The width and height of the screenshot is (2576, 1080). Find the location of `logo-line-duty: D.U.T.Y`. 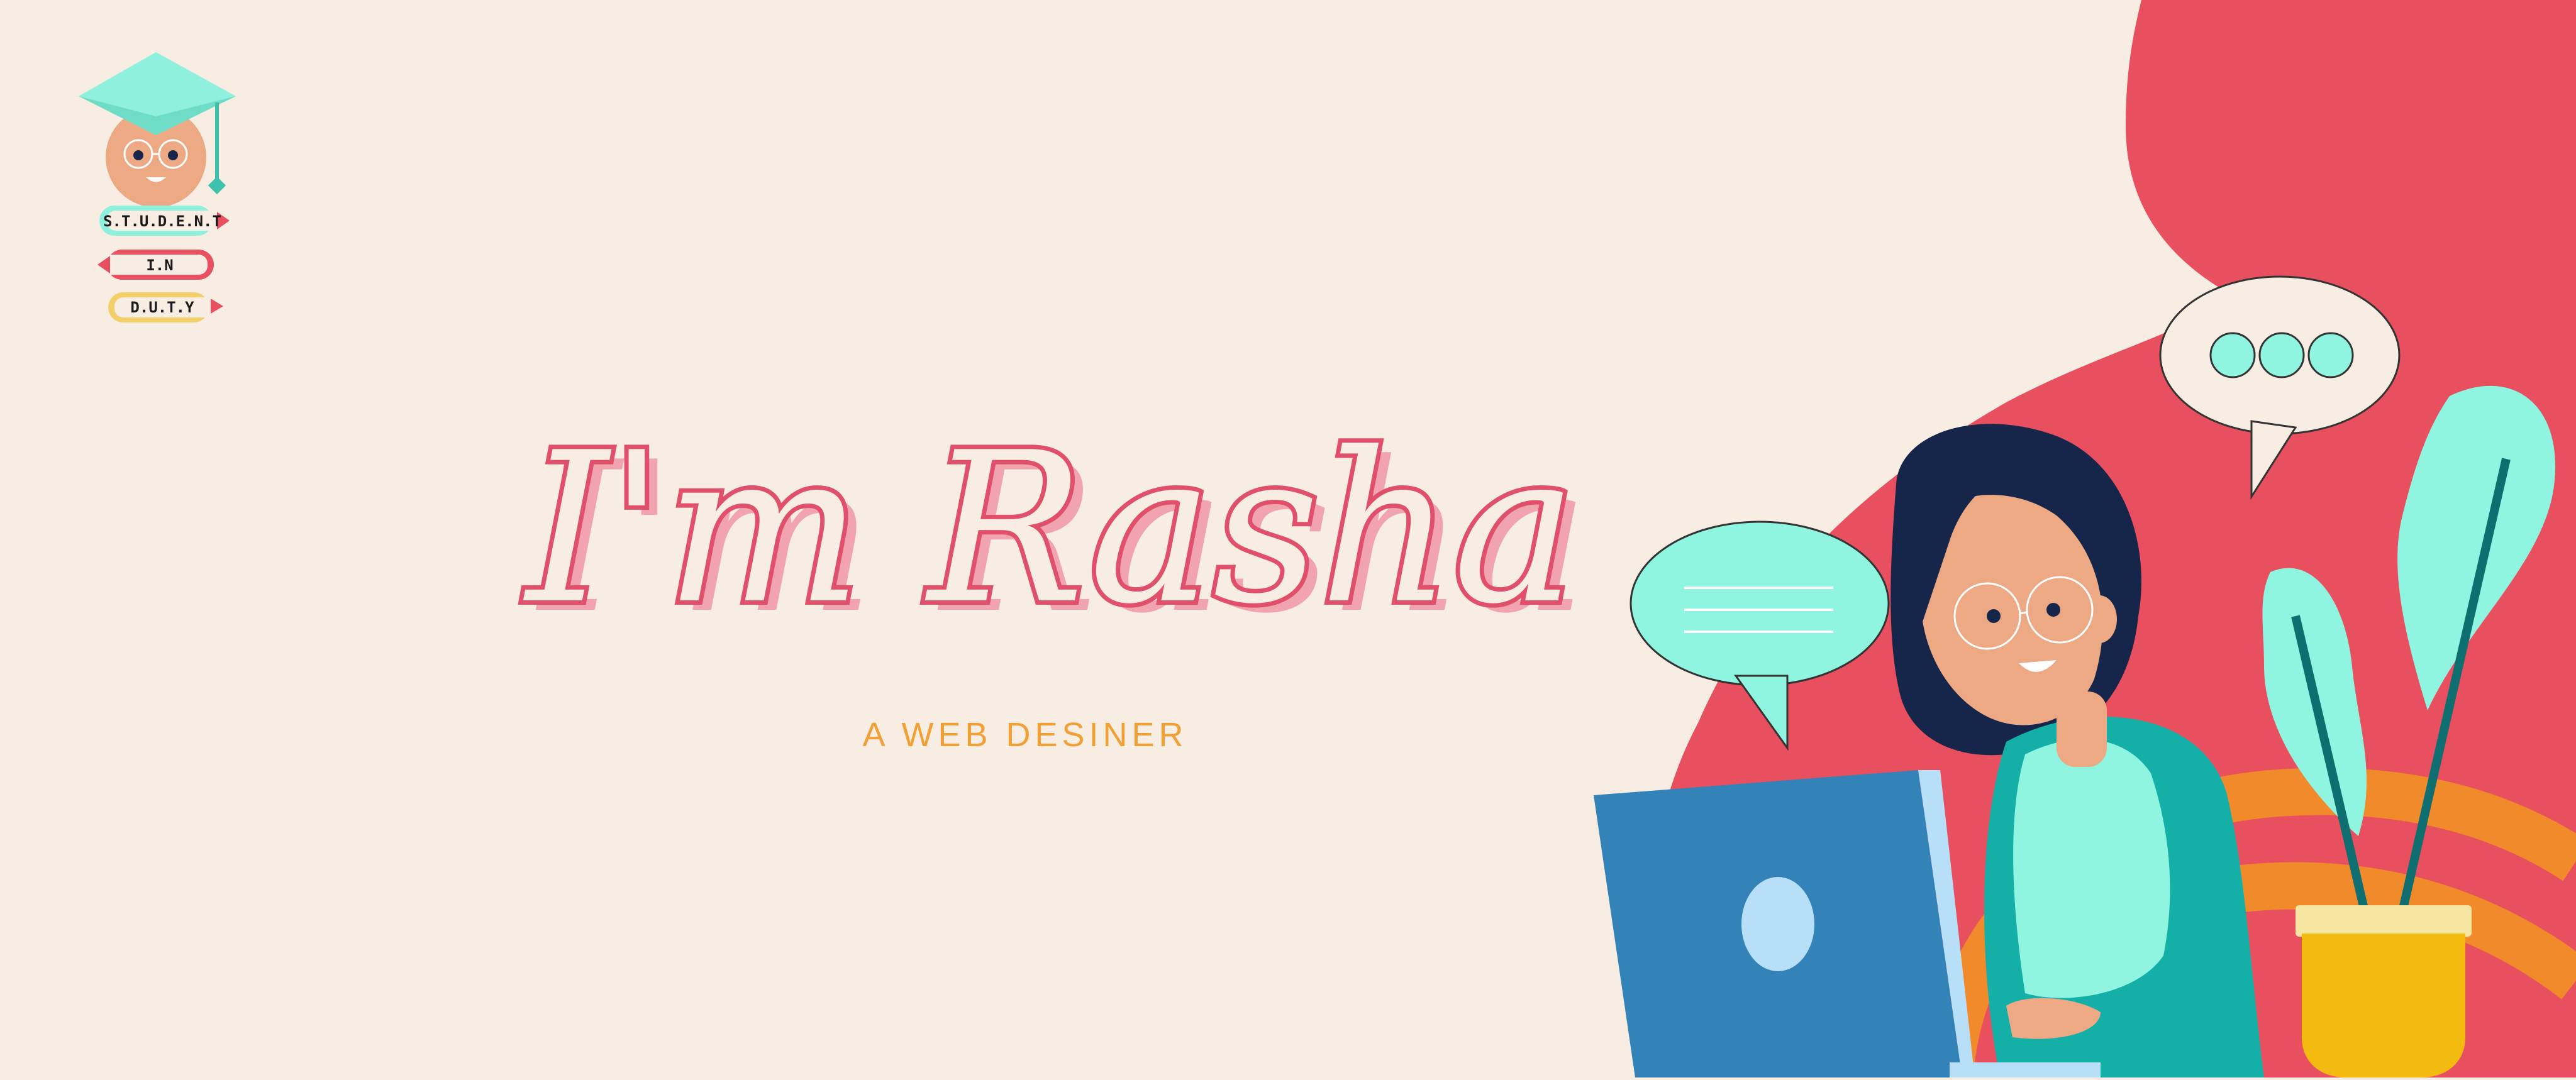

logo-line-duty: D.U.T.Y is located at coordinates (162, 307).